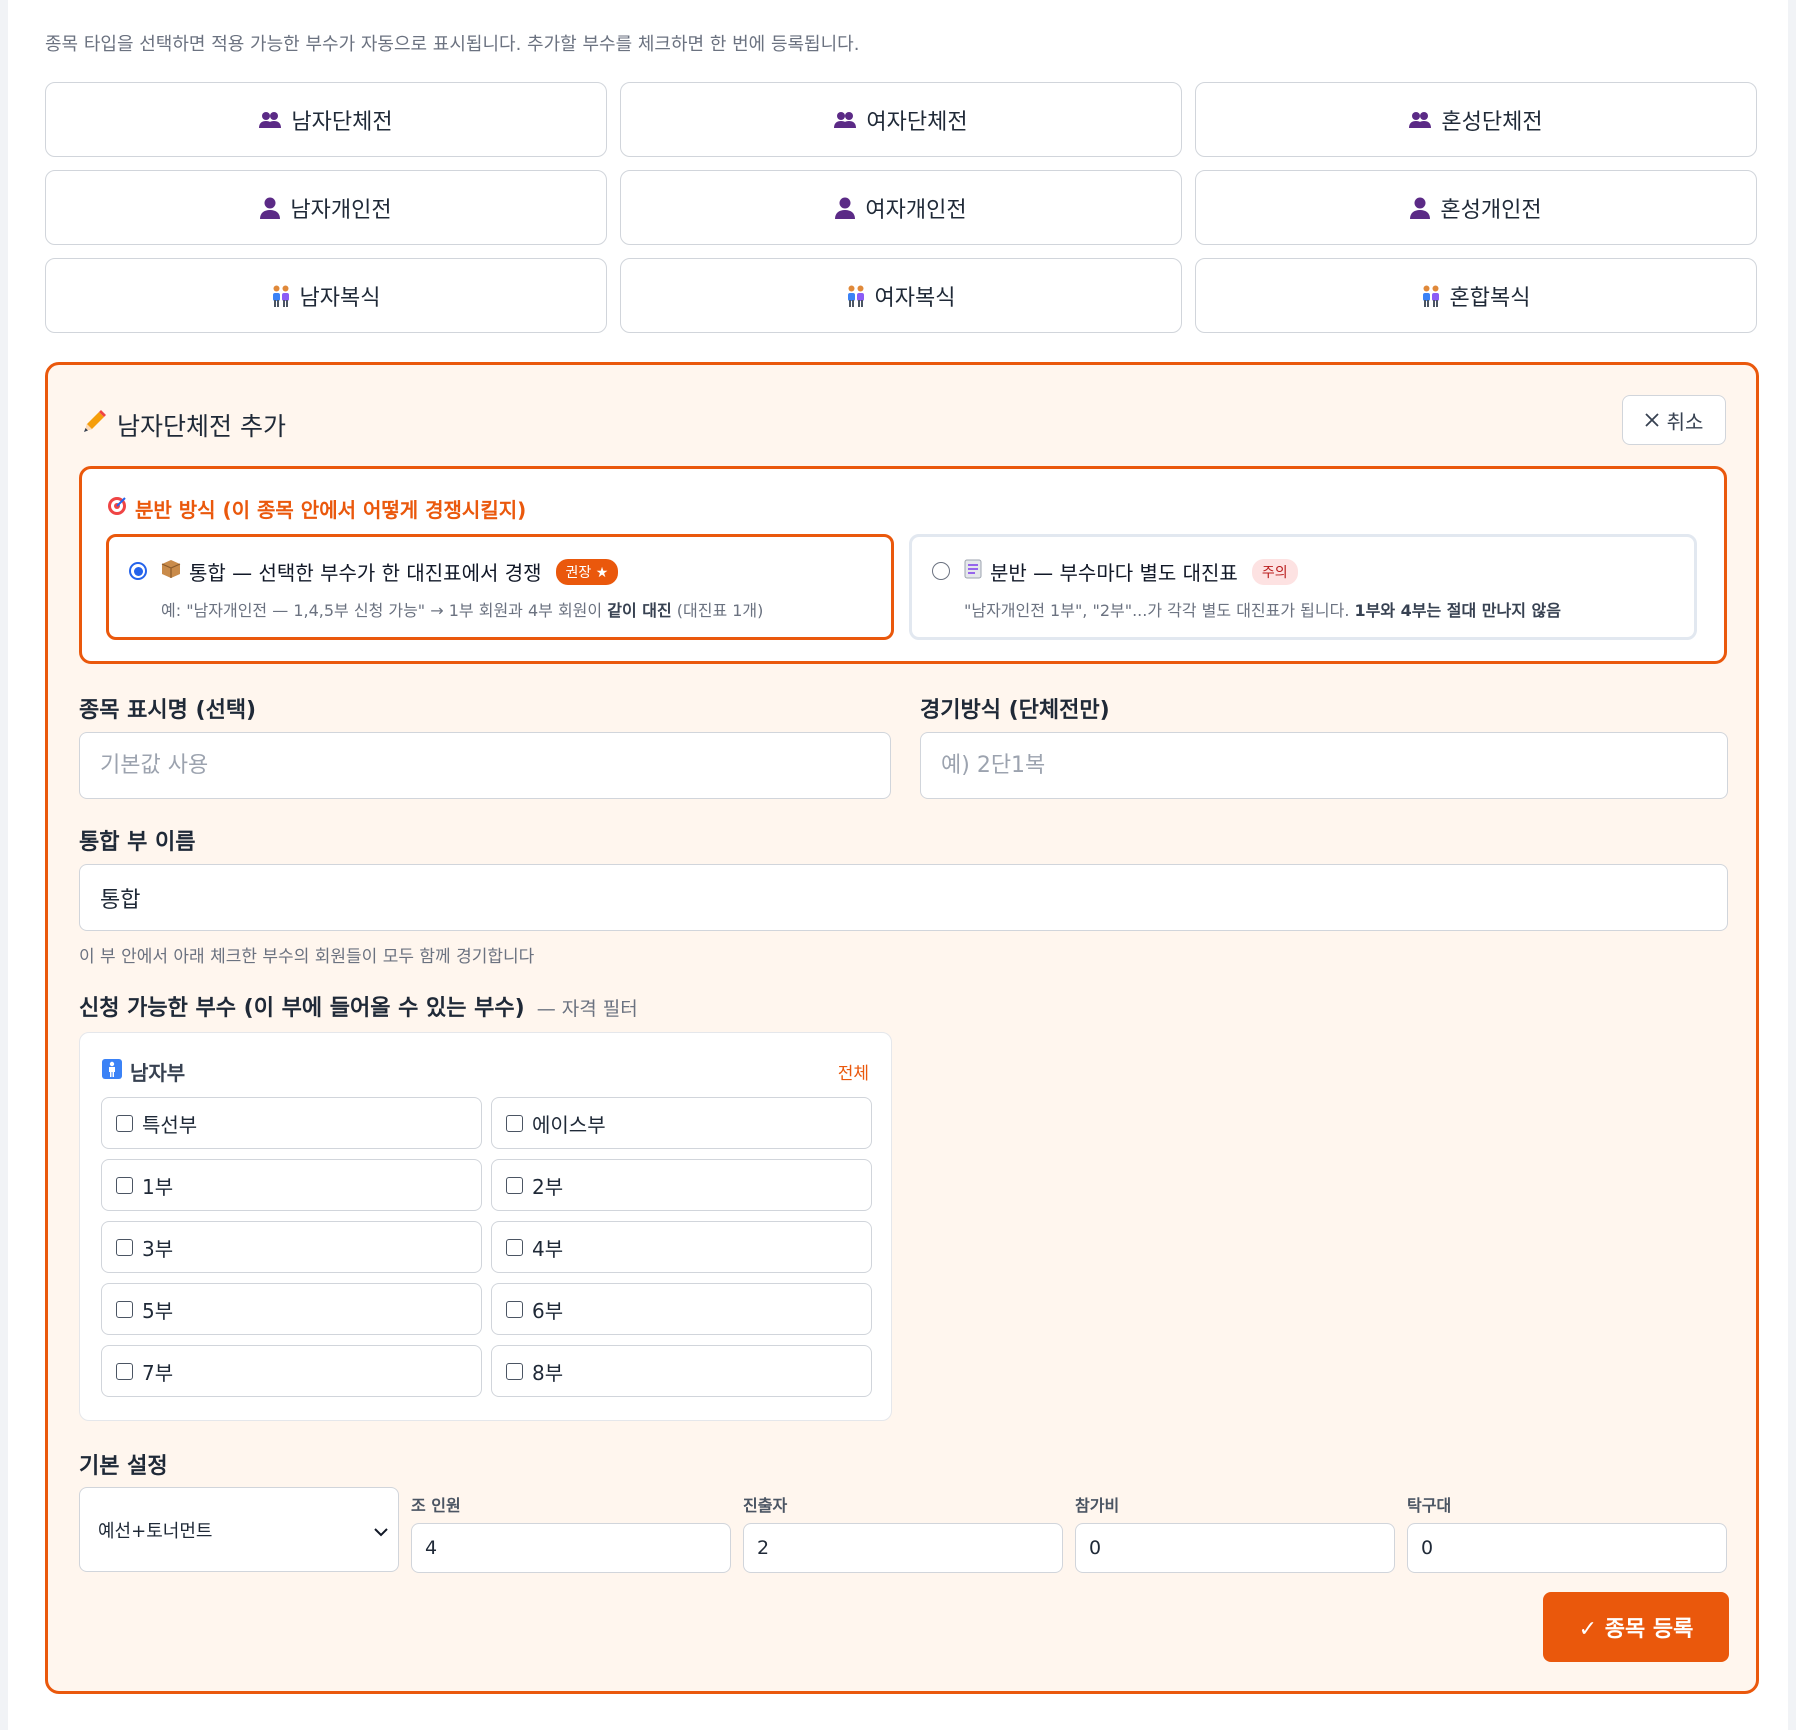 Image resolution: width=1796 pixels, height=1730 pixels. What do you see at coordinates (548, 1372) in the screenshot?
I see `division-label: 8부` at bounding box center [548, 1372].